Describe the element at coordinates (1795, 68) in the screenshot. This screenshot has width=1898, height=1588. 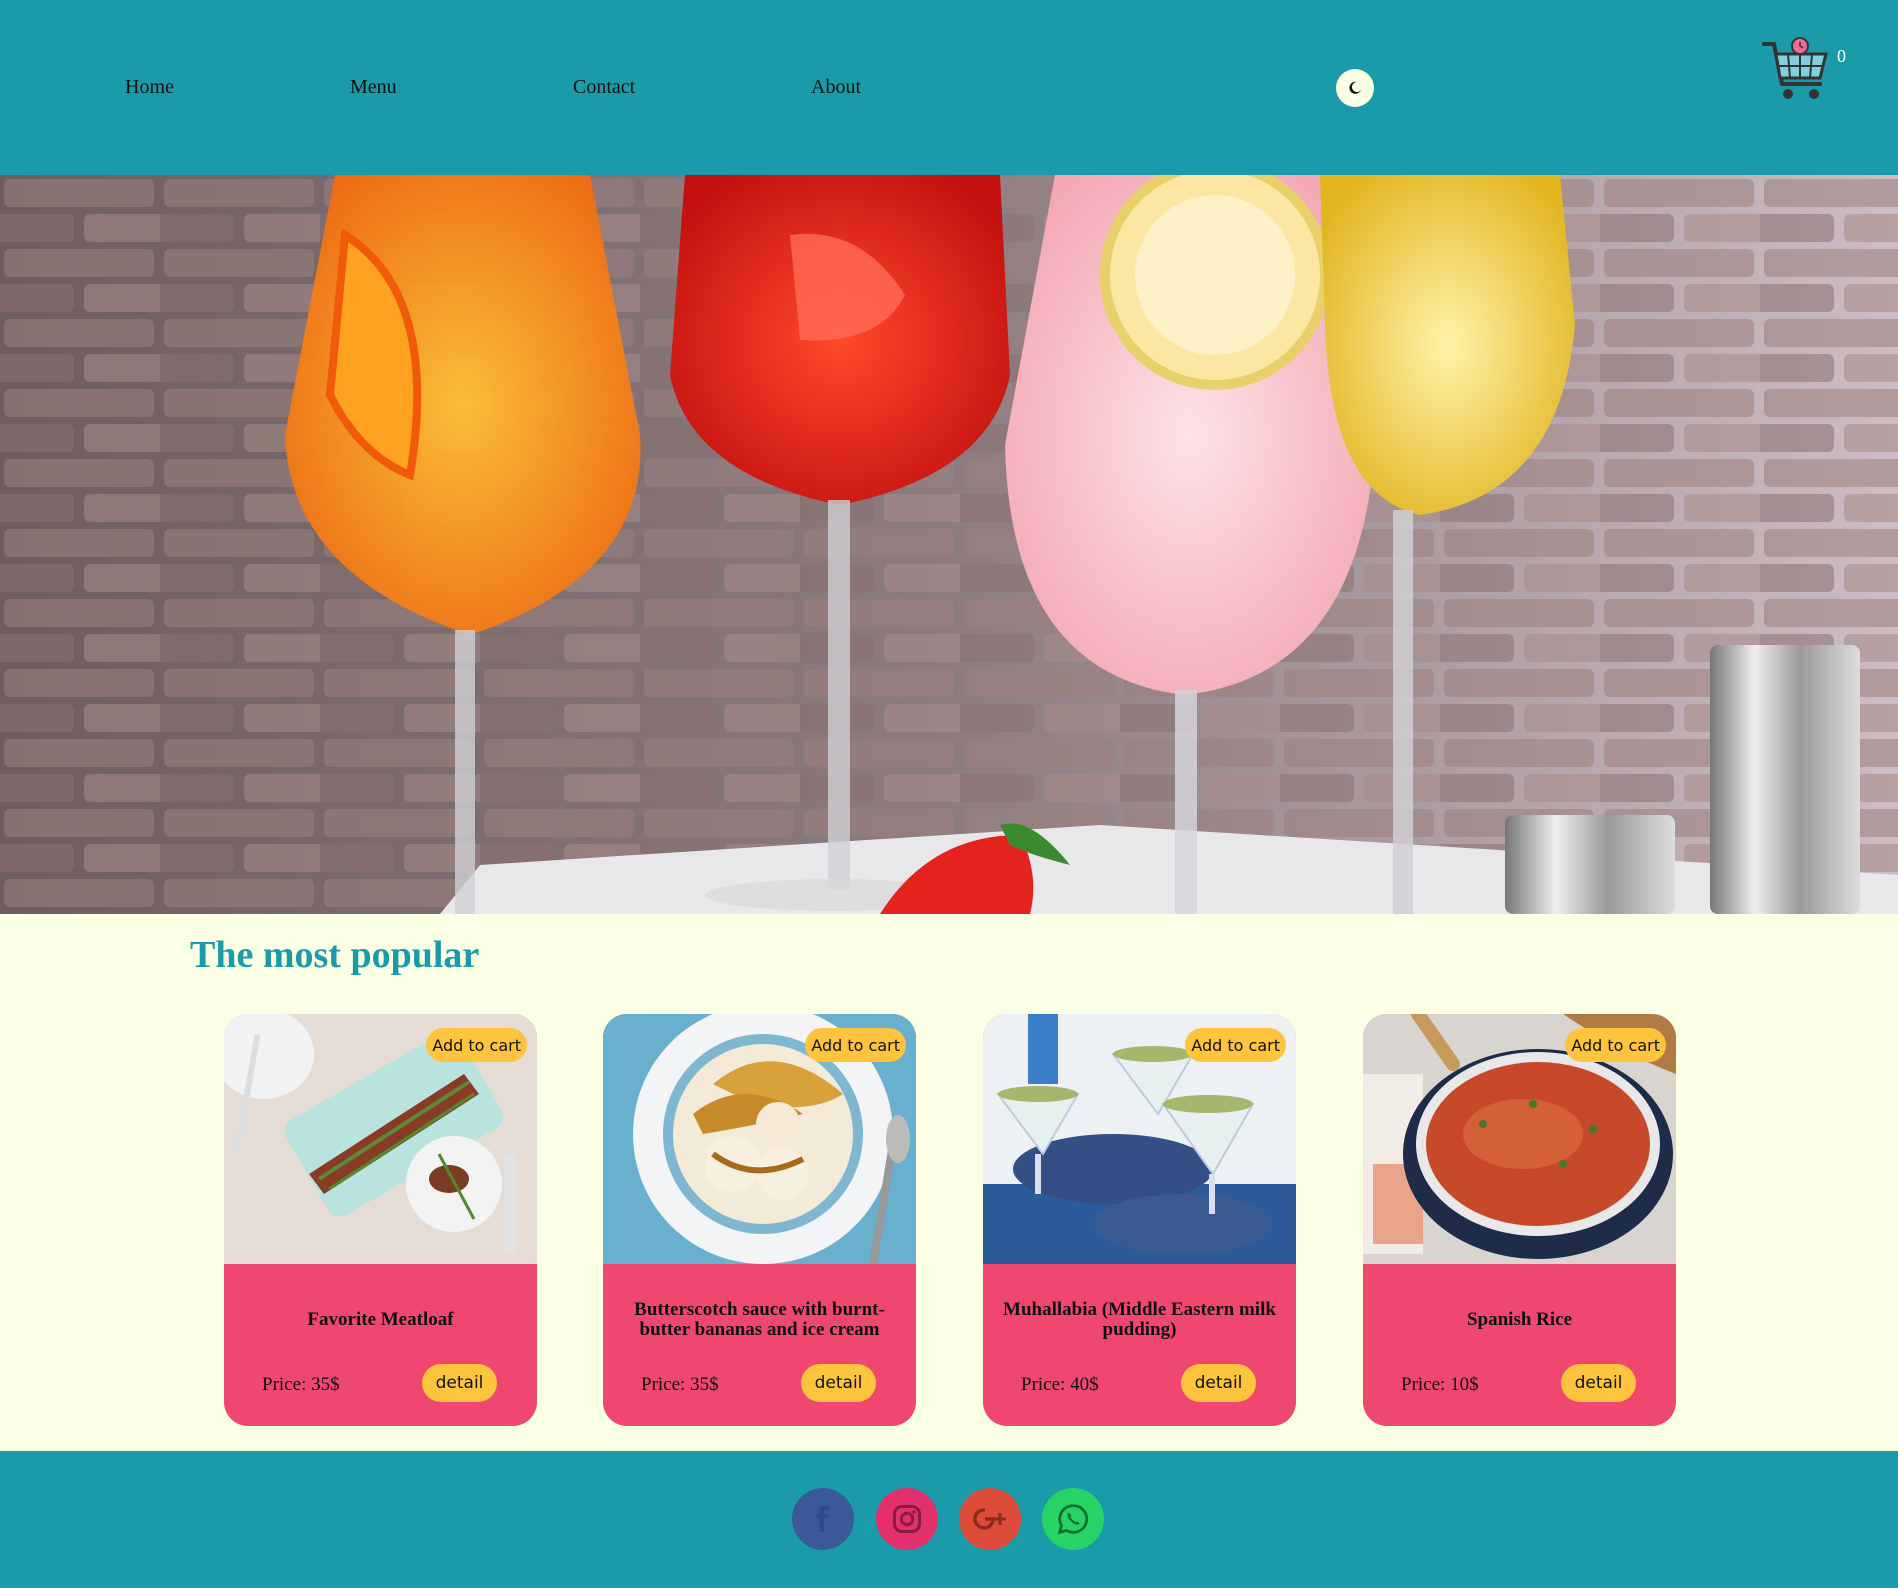
I see `shopping-cart-icon` at that location.